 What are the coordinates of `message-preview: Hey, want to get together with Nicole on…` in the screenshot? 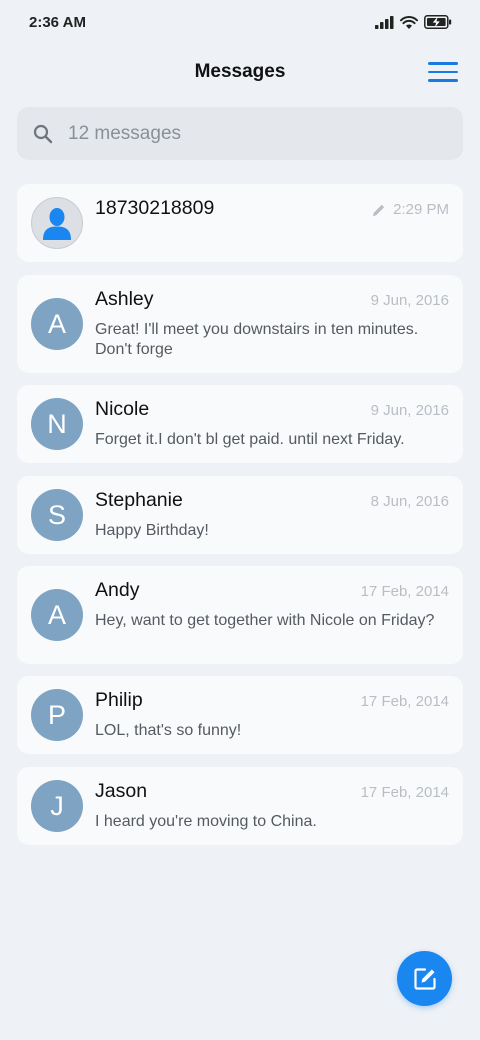 It's located at (265, 620).